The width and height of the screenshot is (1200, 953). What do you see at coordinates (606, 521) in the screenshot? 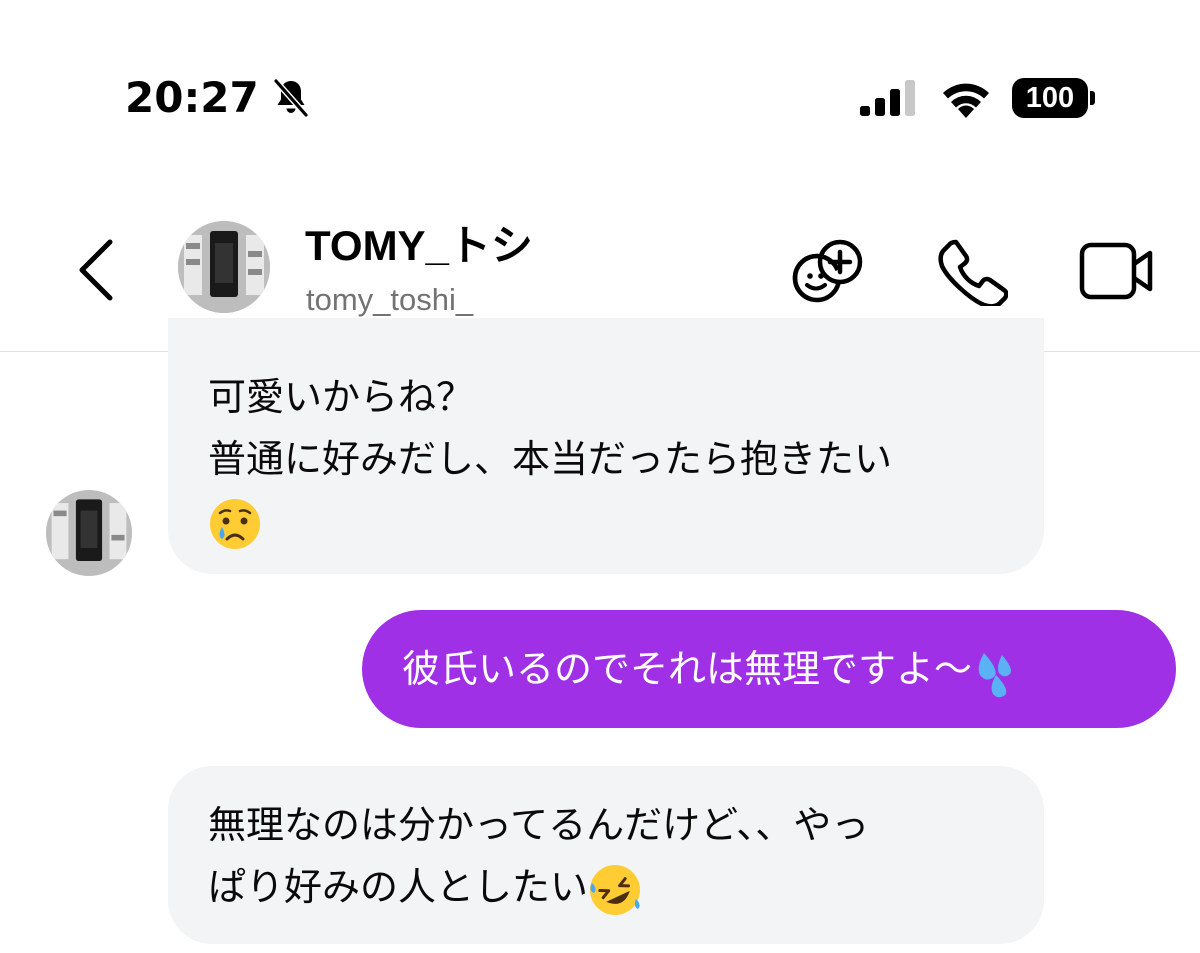
I see `crying-face-emoji` at bounding box center [606, 521].